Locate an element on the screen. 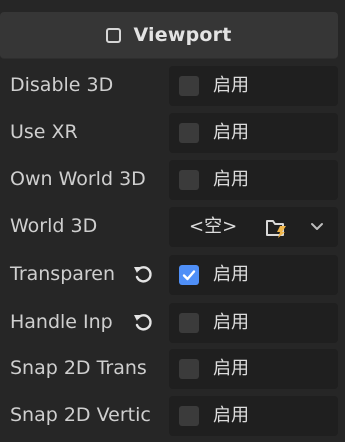  viewport-section-header: Viewport is located at coordinates (169, 35).